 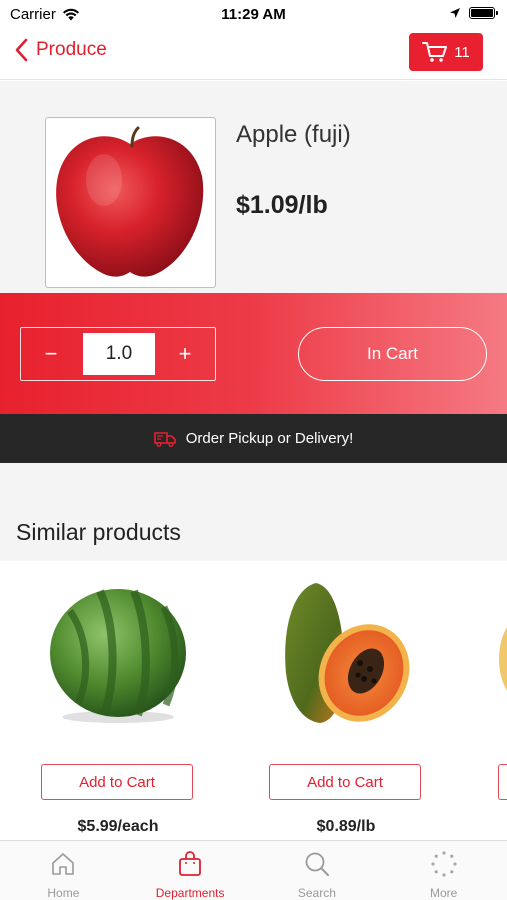 I want to click on similar-products-header: Similar products, so click(x=253, y=512).